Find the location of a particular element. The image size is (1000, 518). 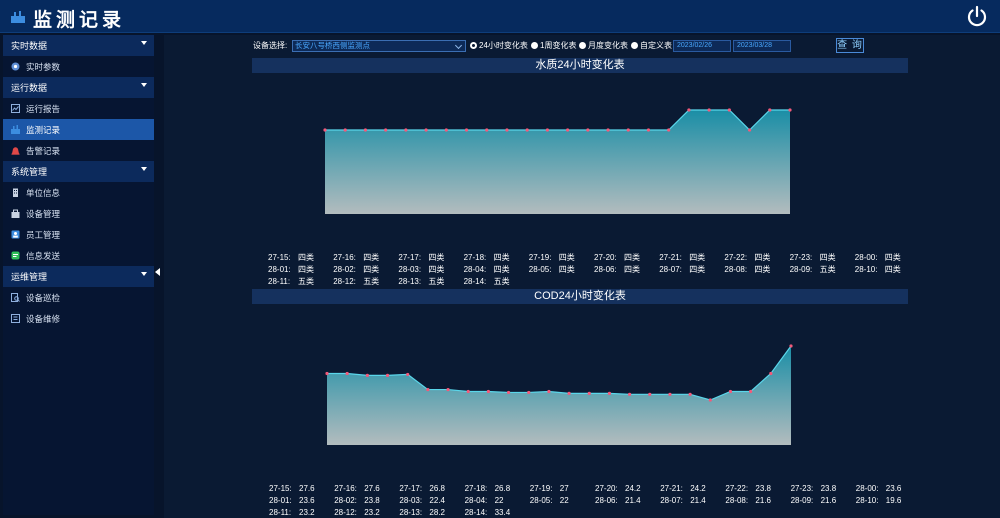

data-label-27-19: 27-19: 27 is located at coordinates (549, 488).